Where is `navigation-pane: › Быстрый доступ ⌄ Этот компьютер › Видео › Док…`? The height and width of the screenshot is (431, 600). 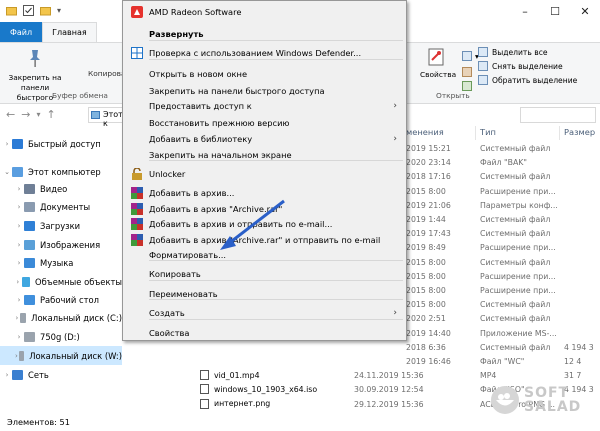
navigation-pane: › Быстрый доступ ⌄ Этот компьютер › Видео › Док… is located at coordinates (61, 258).